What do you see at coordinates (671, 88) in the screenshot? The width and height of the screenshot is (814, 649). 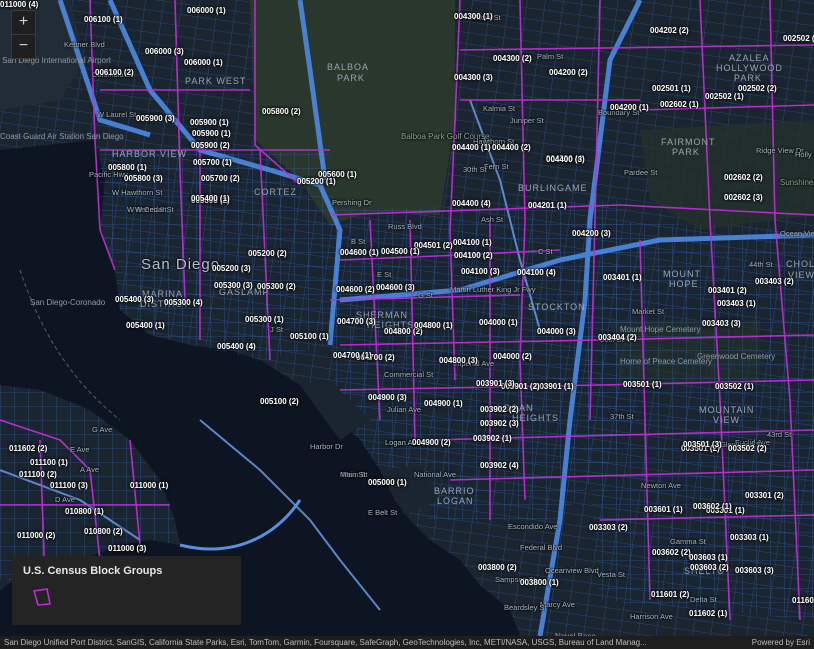 I see `block-group-label: 002501 (1)` at bounding box center [671, 88].